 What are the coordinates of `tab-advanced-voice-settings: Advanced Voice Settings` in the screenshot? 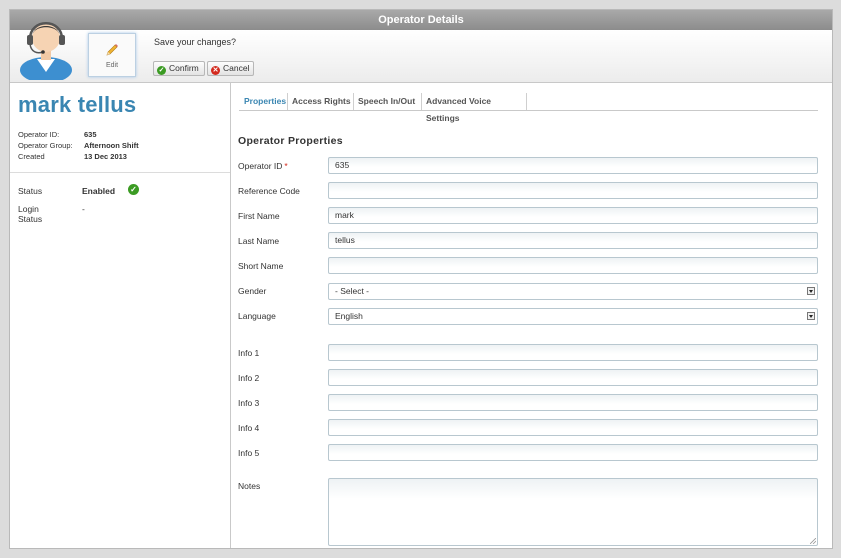 It's located at (475, 108).